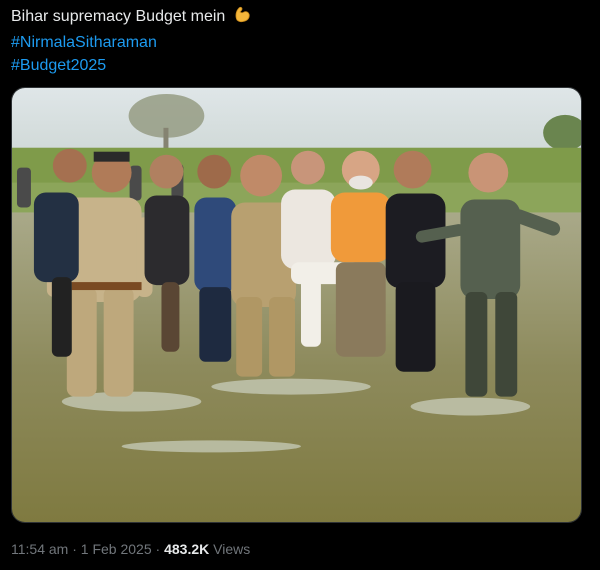 The width and height of the screenshot is (600, 570). I want to click on post-time: 11:54 am, so click(39, 549).